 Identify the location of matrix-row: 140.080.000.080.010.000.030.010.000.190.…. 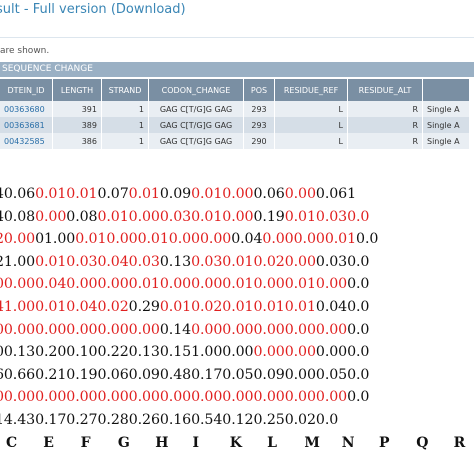
(184, 217).